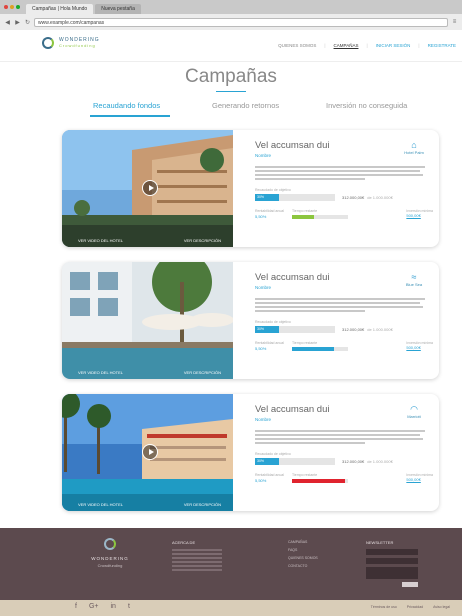 This screenshot has height=616, width=462. I want to click on address-bar: www.example.com/campanas, so click(241, 22).